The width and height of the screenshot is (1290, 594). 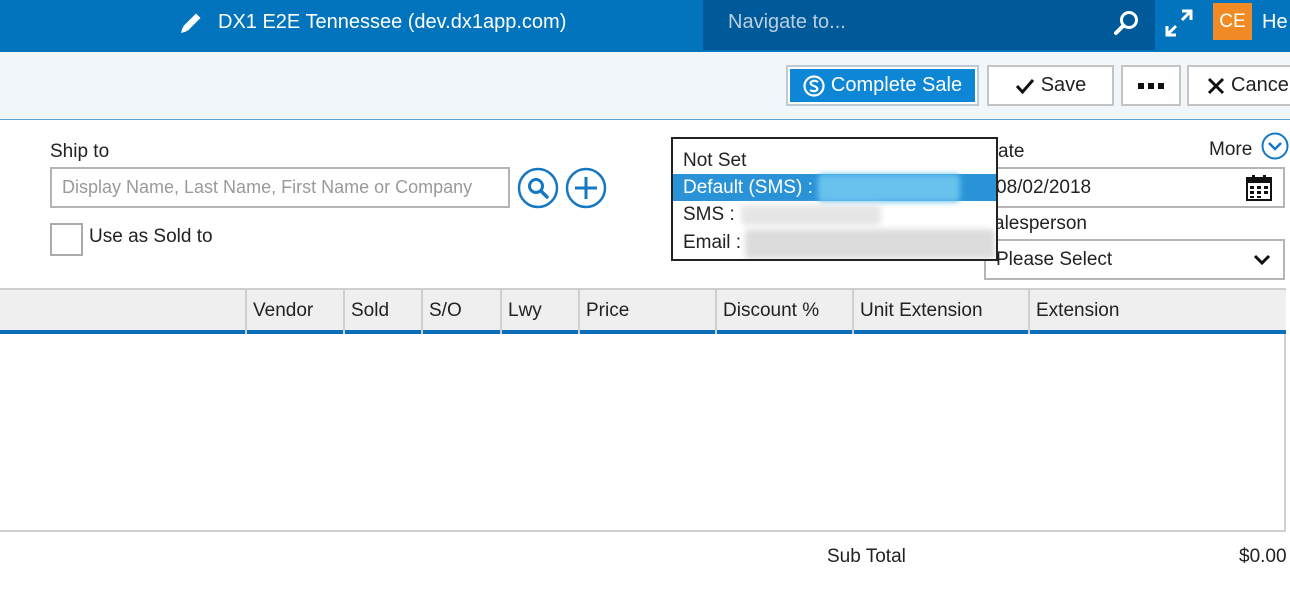 I want to click on more-actions-button, so click(x=1151, y=85).